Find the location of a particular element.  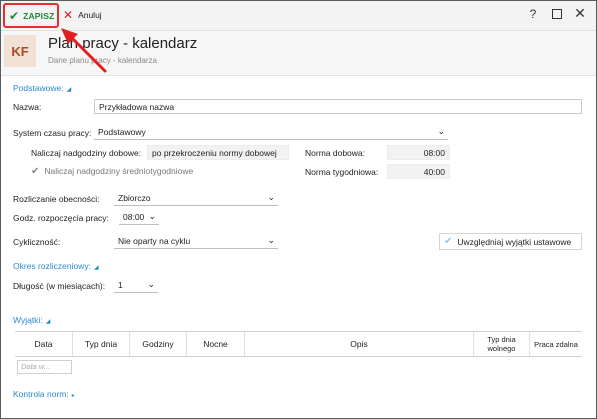

statutory-exceptions-label: Uwzględniaj wyjątki ustawowe is located at coordinates (514, 241).